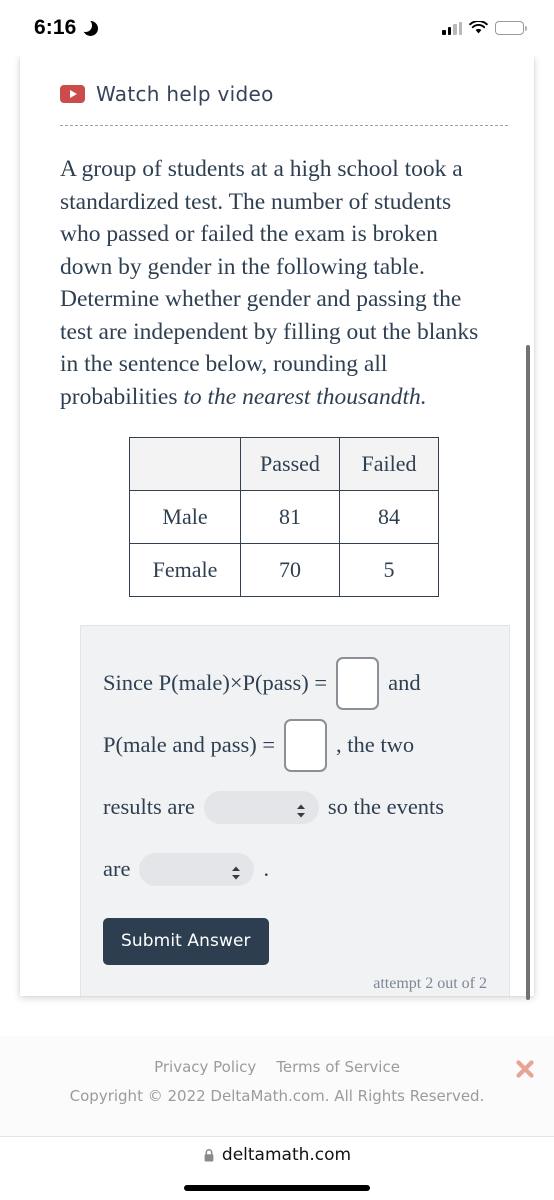 The image size is (554, 1200). I want to click on watch-help-video-link: Watch help video, so click(284, 94).